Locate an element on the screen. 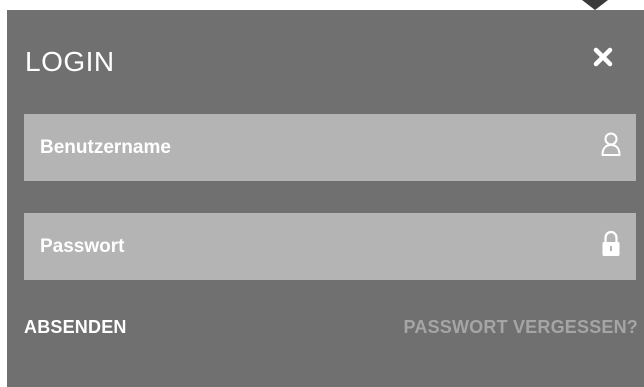 The image size is (644, 387). lock-icon is located at coordinates (611, 243).